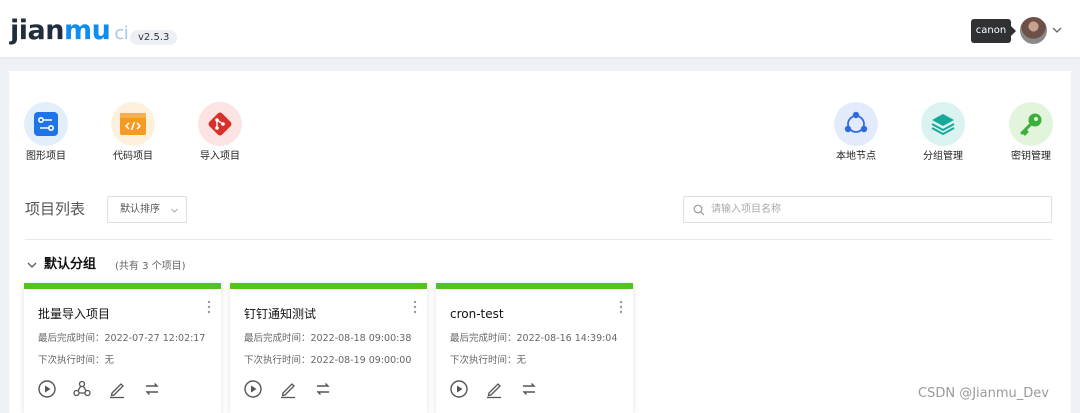  Describe the element at coordinates (534, 338) in the screenshot. I see `last-completed-time: 最后完成时间：2022-08-16 14:39:04` at that location.